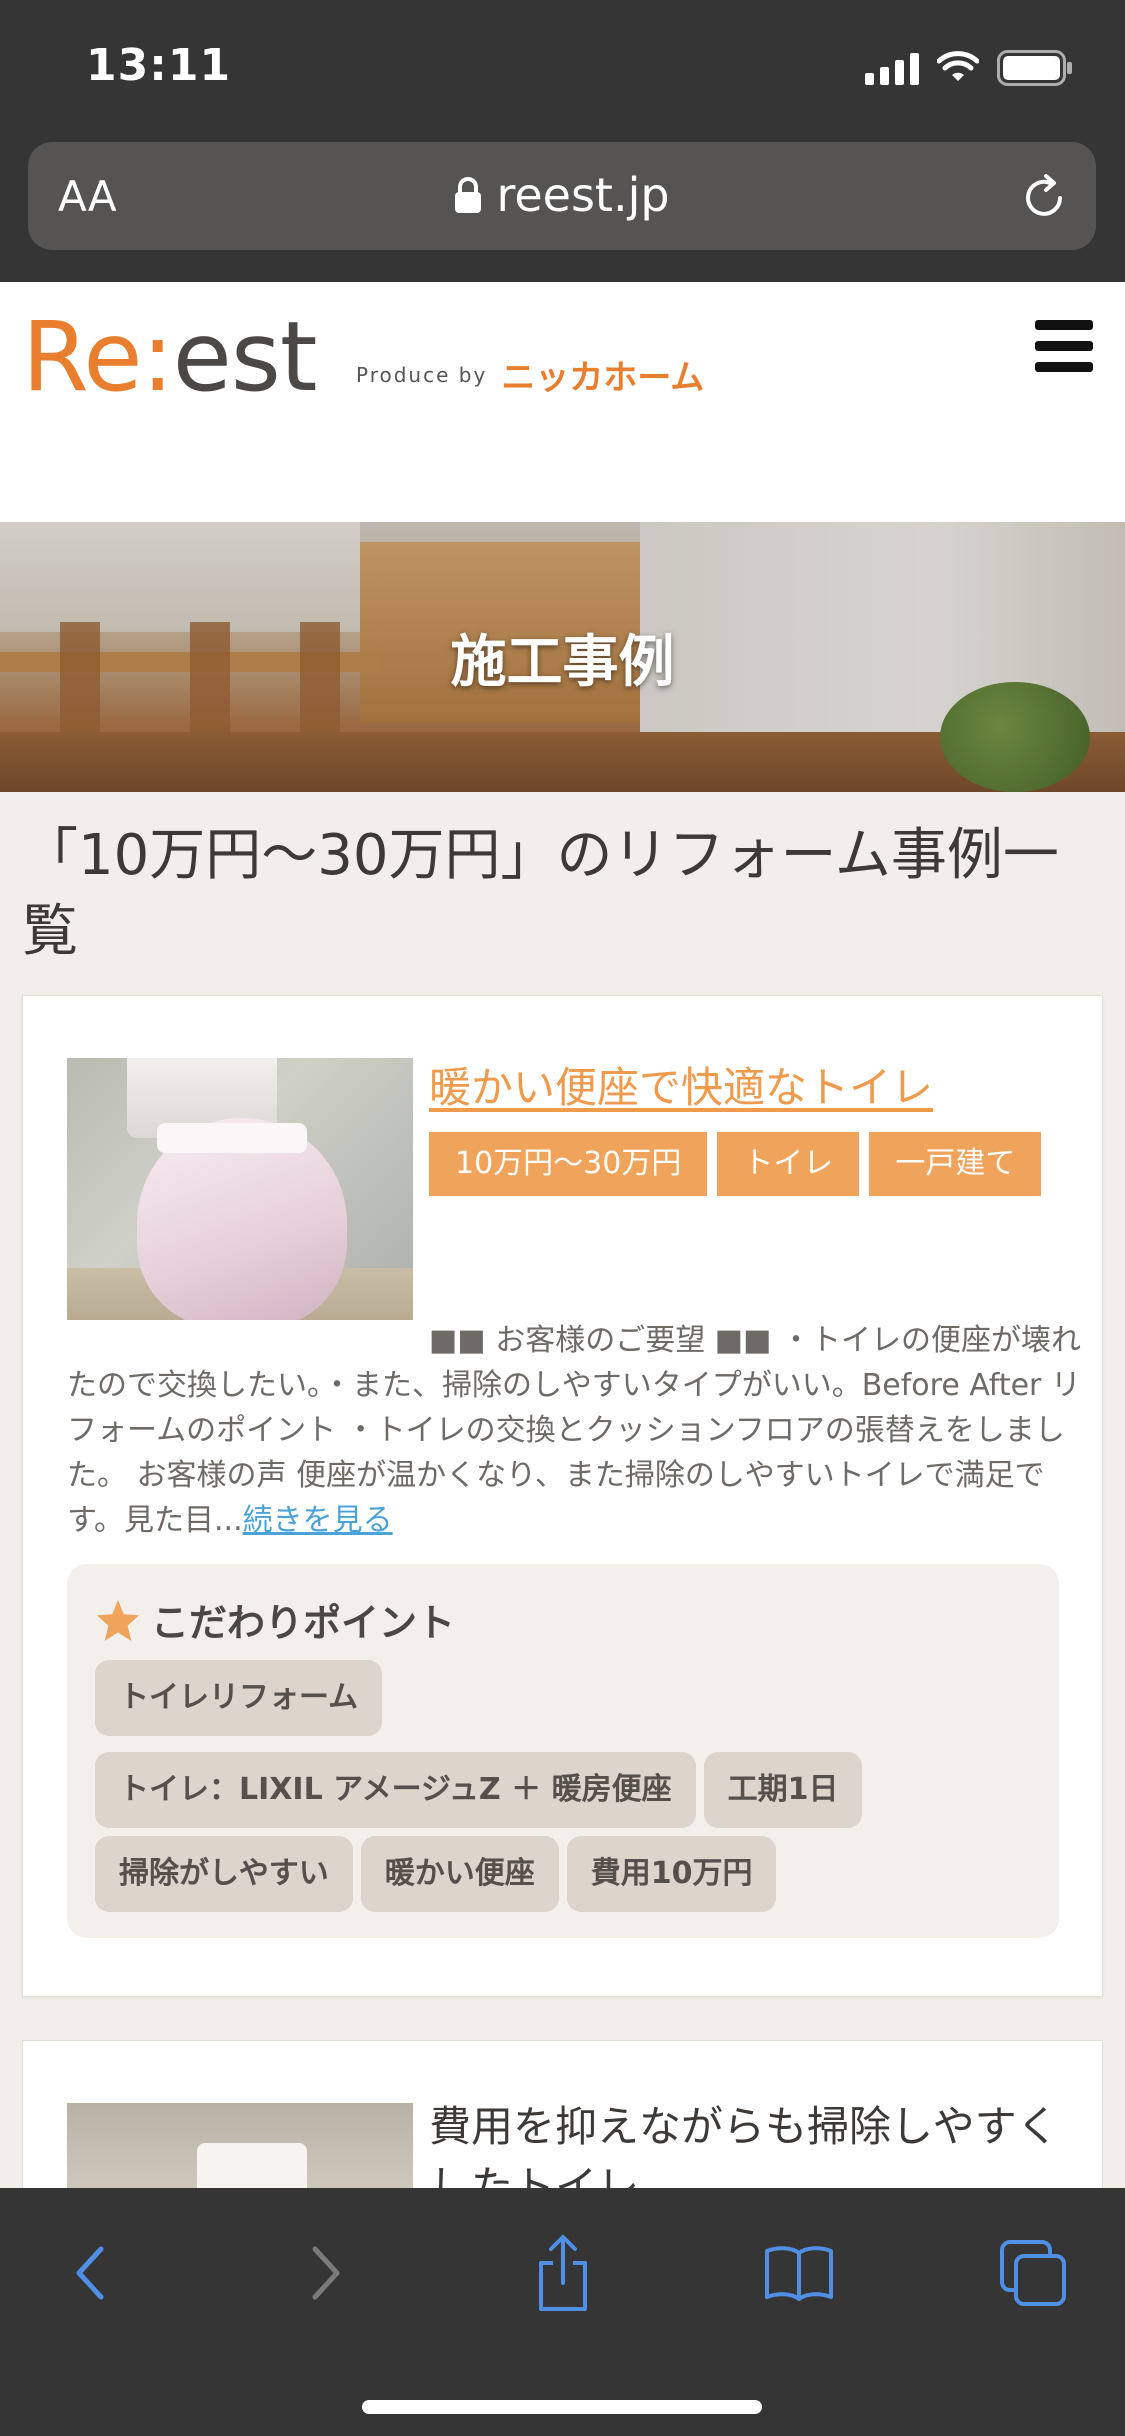 Image resolution: width=1125 pixels, height=2436 pixels. Describe the element at coordinates (563, 2273) in the screenshot. I see `share-icon` at that location.